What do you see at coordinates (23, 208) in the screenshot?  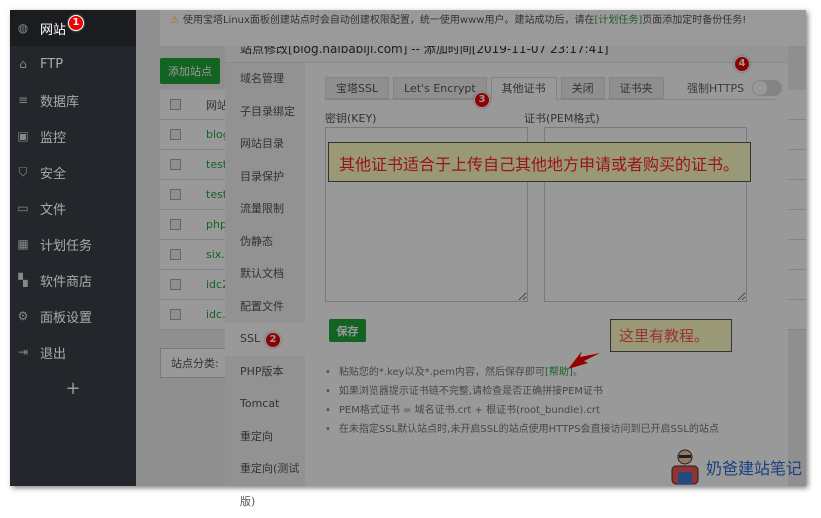 I see `folder-icon: ▭` at bounding box center [23, 208].